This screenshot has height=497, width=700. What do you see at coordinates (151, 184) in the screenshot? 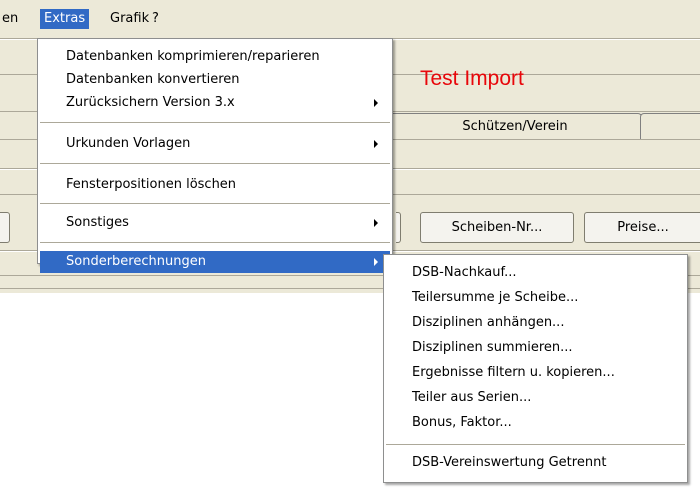
I see `menu-item-label: Fensterpositionen löschen` at bounding box center [151, 184].